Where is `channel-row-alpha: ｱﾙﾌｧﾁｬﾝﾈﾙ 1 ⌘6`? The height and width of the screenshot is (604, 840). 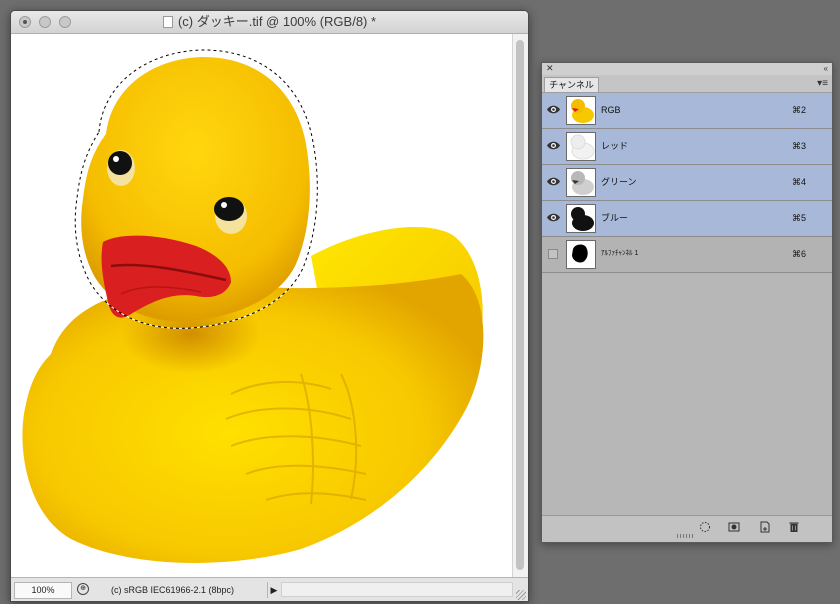
channel-row-alpha: ｱﾙﾌｧﾁｬﾝﾈﾙ 1 ⌘6 is located at coordinates (687, 255).